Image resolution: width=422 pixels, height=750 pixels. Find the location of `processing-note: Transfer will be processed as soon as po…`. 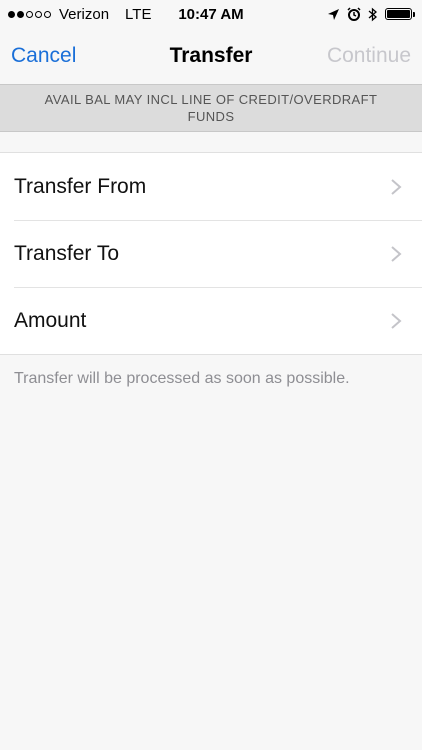

processing-note: Transfer will be processed as soon as po… is located at coordinates (182, 378).